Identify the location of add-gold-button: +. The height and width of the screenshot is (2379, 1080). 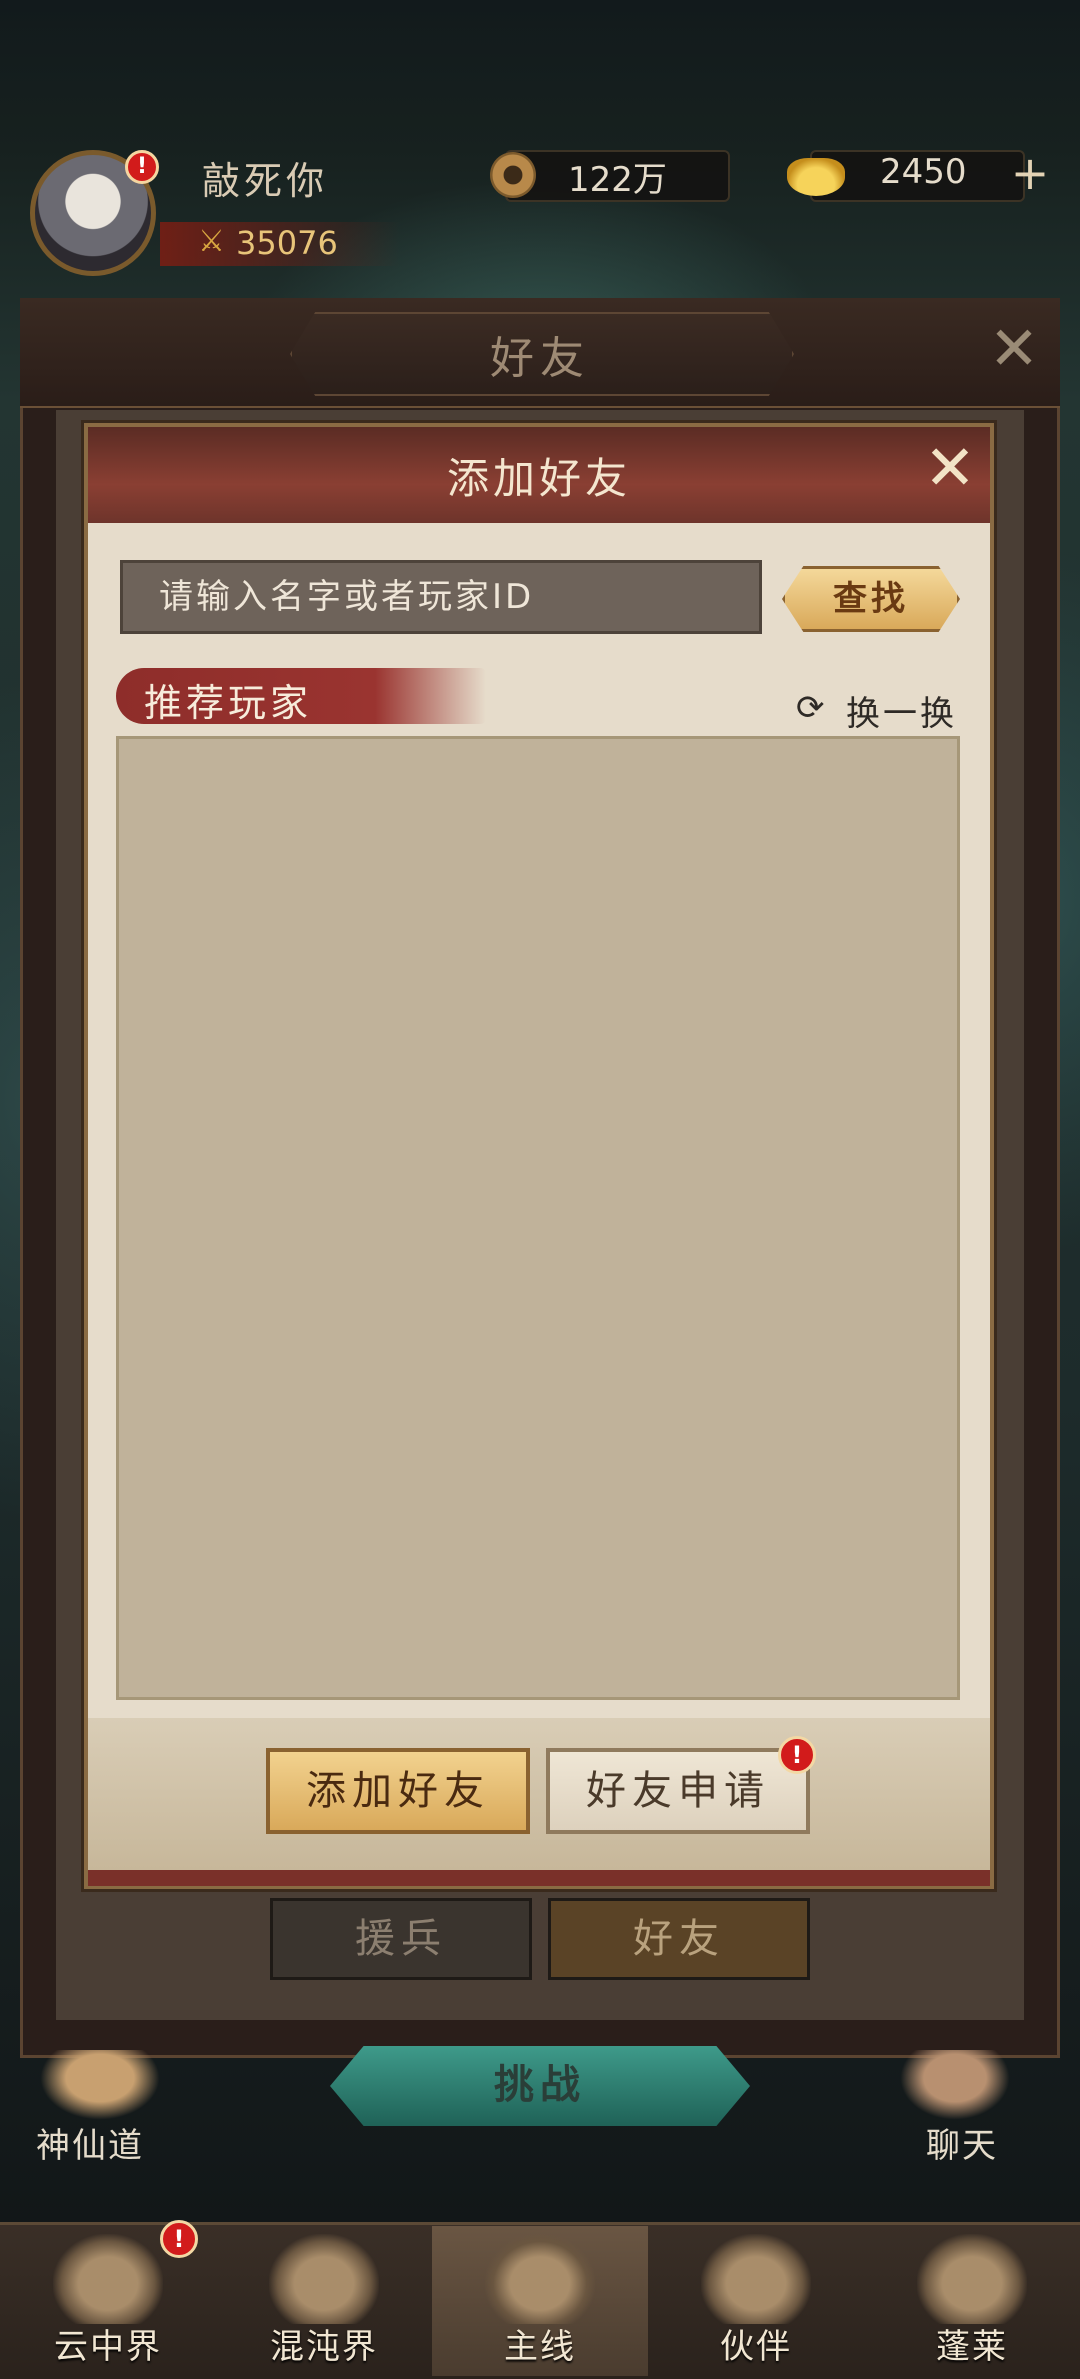
(1030, 175).